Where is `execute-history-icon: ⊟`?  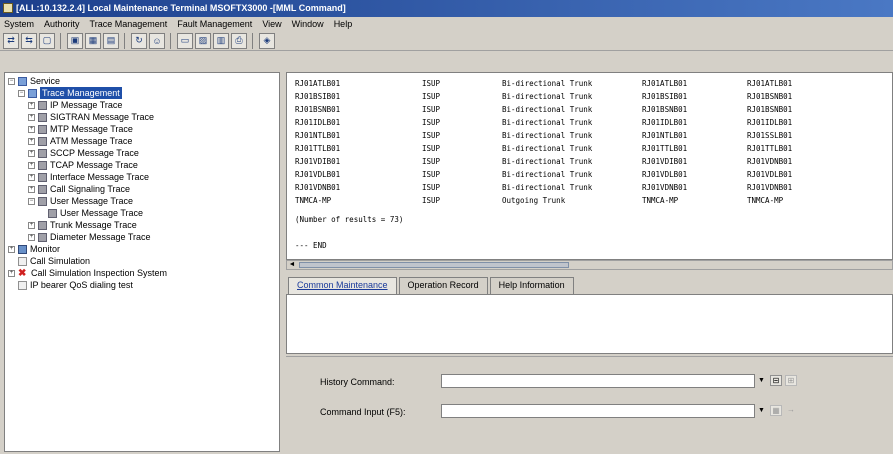
execute-history-icon: ⊟ is located at coordinates (776, 380).